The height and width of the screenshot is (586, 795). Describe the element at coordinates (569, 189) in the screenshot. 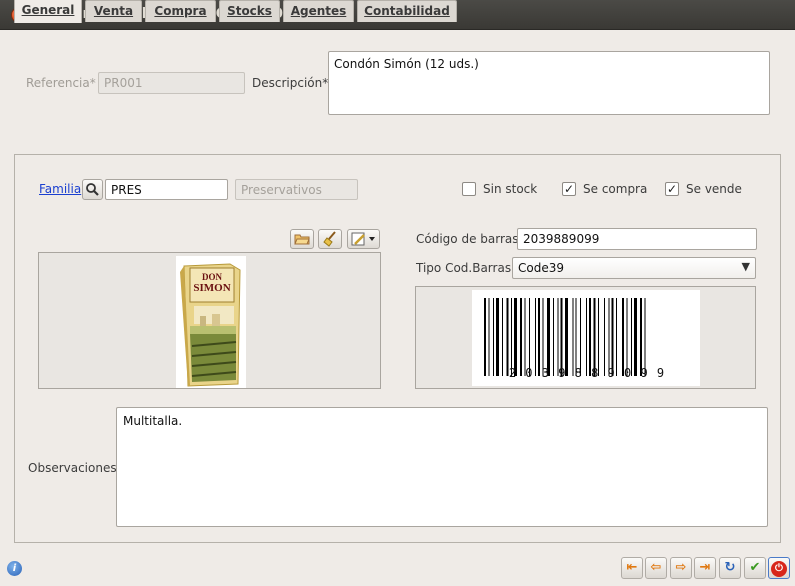

I see `se-compra-checkbox: ✓` at that location.